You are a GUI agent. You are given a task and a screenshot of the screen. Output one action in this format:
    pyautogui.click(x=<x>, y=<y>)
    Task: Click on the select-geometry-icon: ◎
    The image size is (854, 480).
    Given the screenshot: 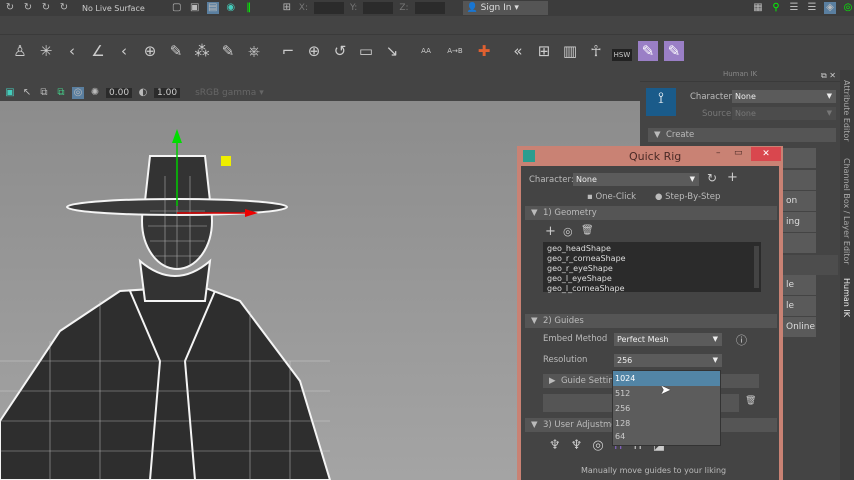 What is the action you would take?
    pyautogui.click(x=568, y=231)
    